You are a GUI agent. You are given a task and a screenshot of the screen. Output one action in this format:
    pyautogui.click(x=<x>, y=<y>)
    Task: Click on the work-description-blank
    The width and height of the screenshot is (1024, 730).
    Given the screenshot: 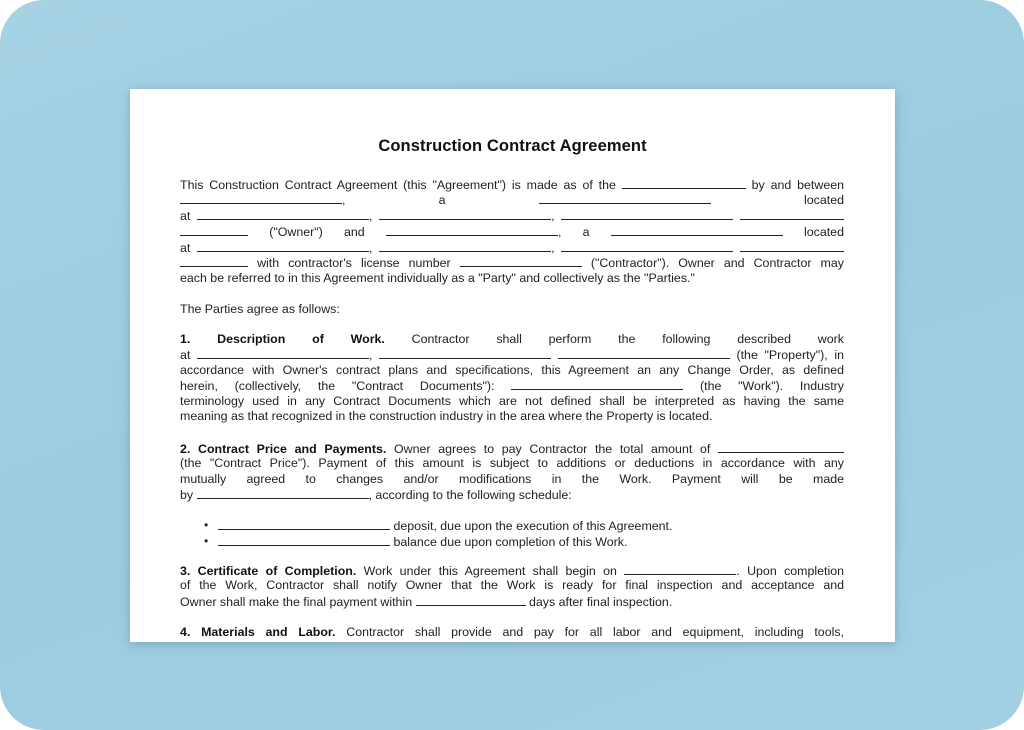 What is the action you would take?
    pyautogui.click(x=597, y=384)
    